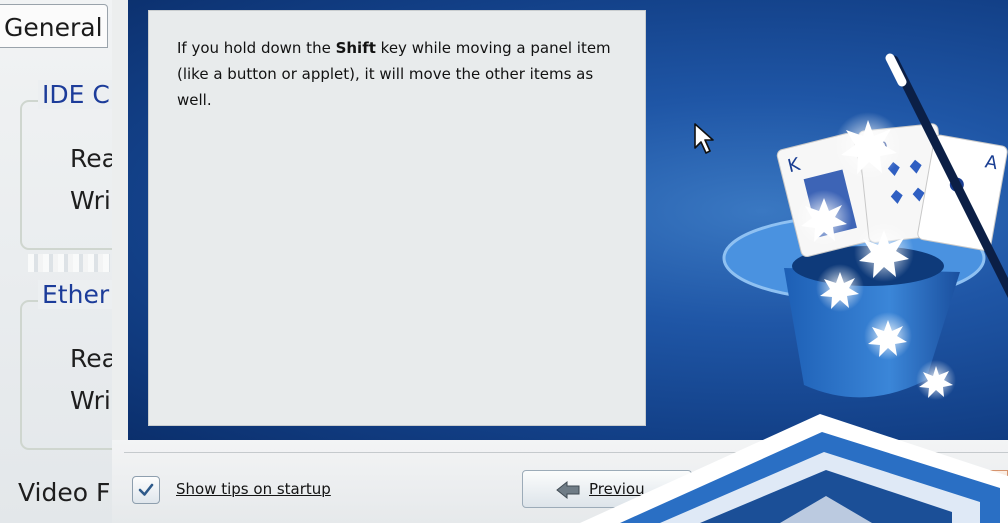 This screenshot has height=523, width=1008. Describe the element at coordinates (253, 489) in the screenshot. I see `show-tips-label: Show tips on startup` at that location.